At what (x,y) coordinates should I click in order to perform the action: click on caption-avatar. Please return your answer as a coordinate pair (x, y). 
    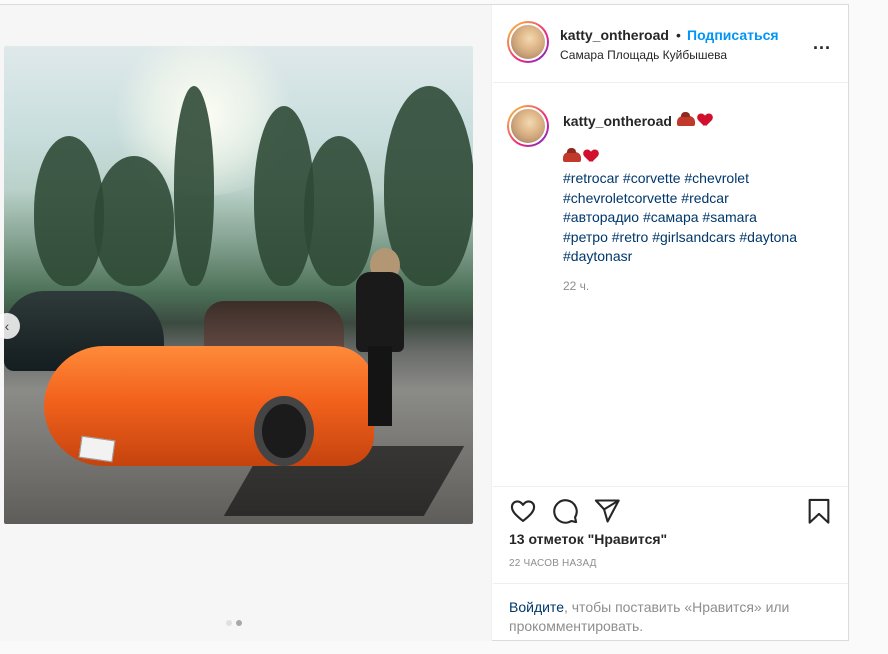
    Looking at the image, I should click on (528, 126).